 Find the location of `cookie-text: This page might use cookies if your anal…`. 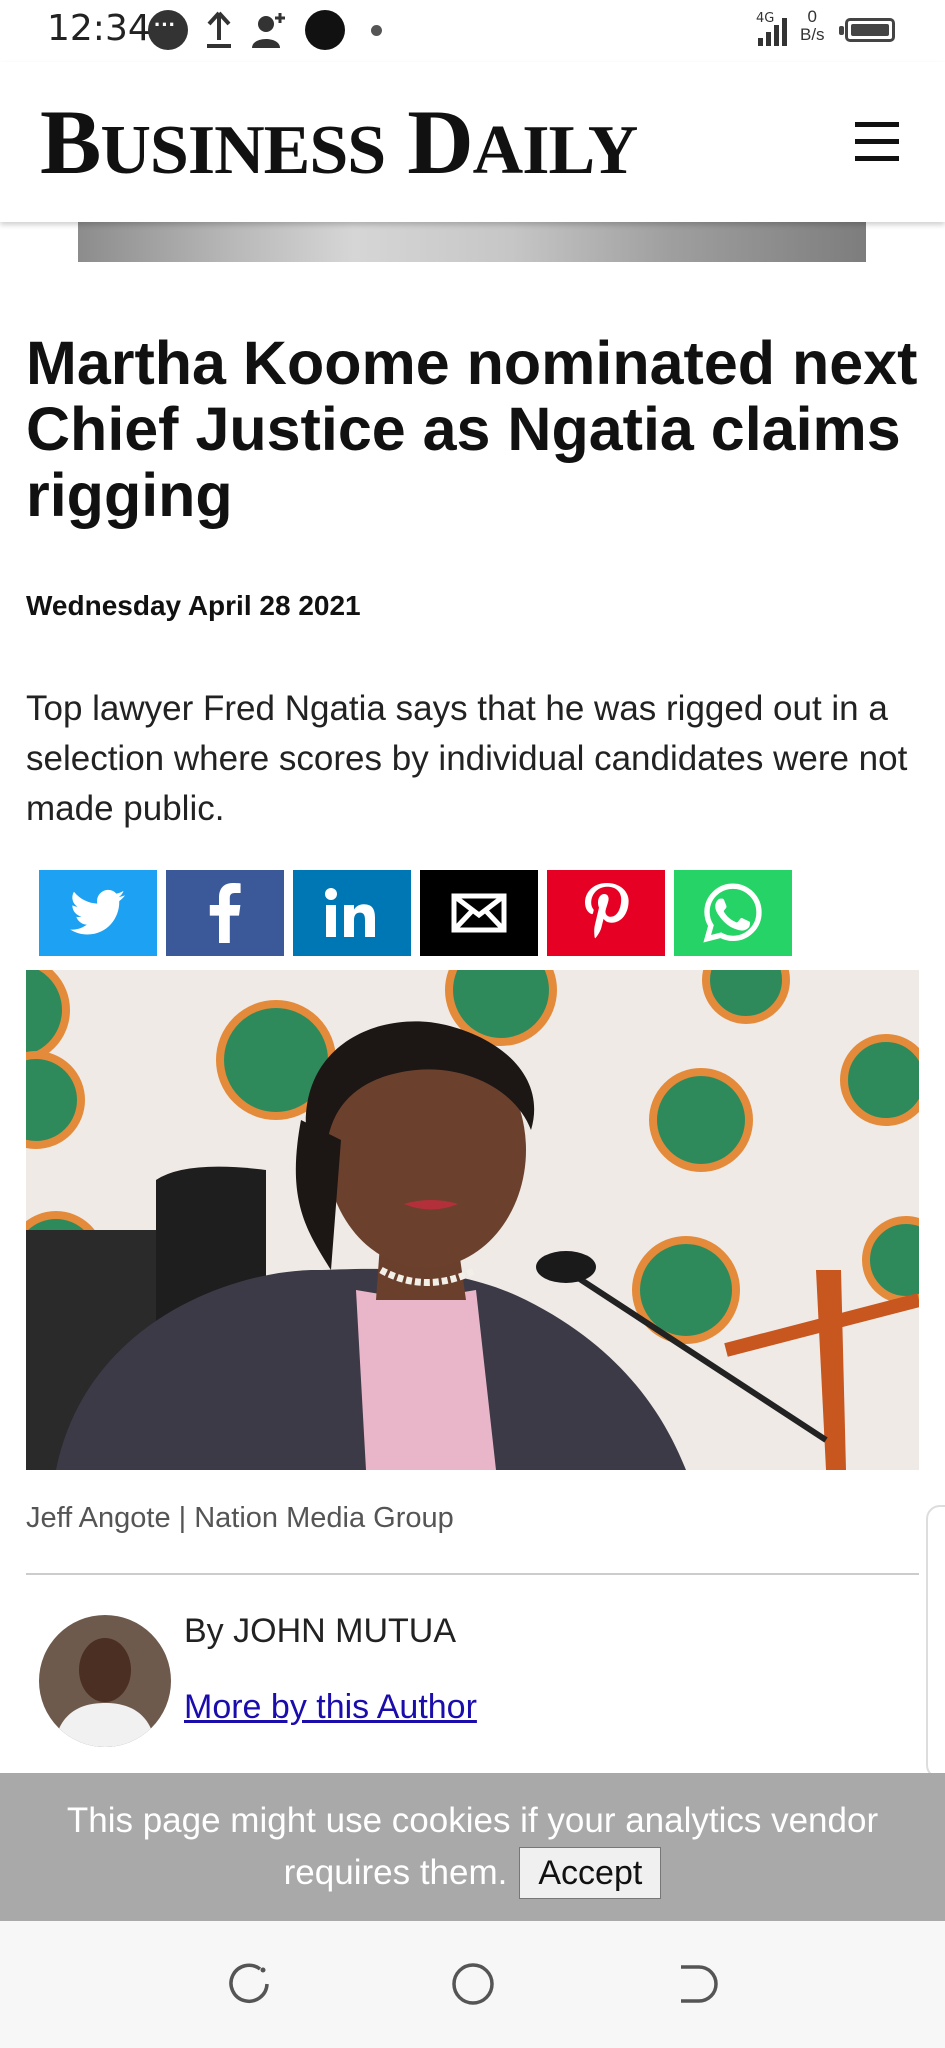

cookie-text: This page might use cookies if your anal… is located at coordinates (472, 1847).